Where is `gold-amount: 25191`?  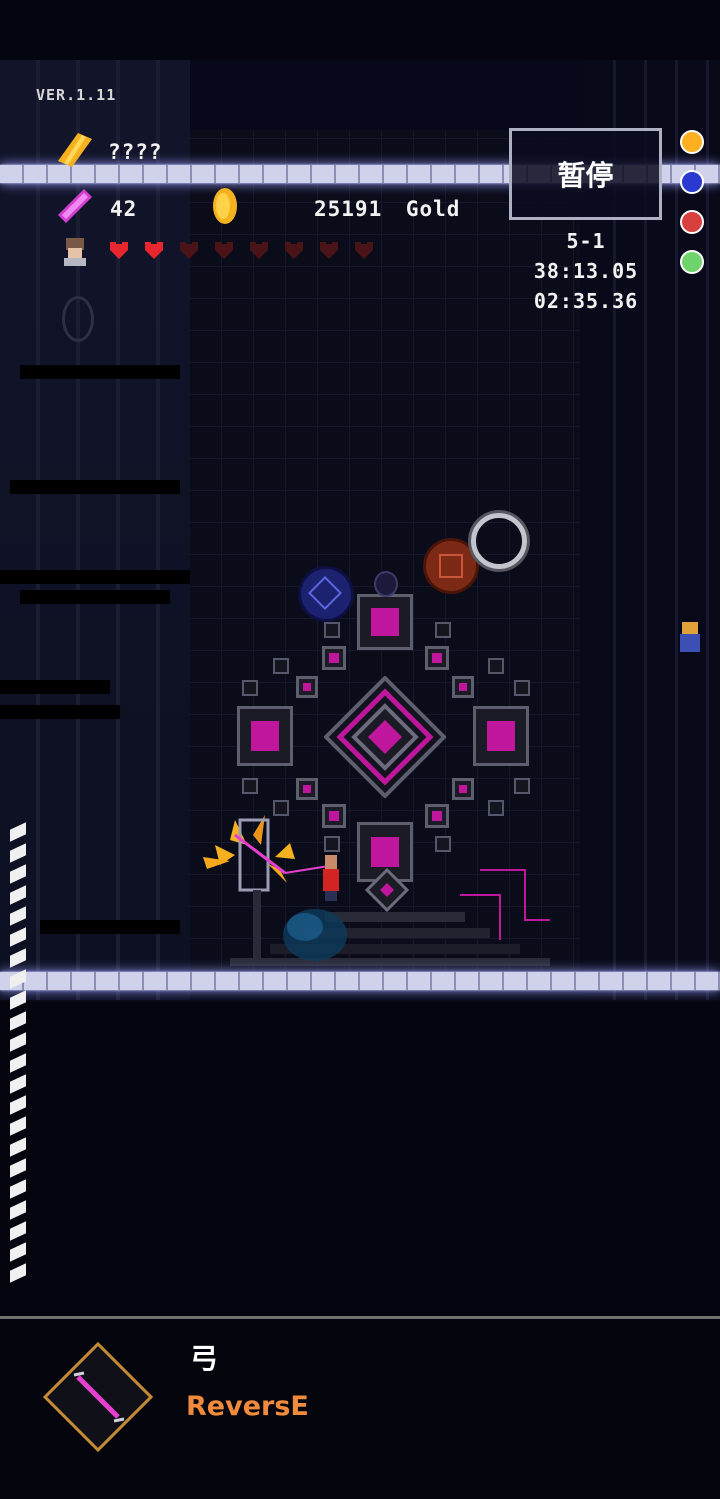 gold-amount: 25191 is located at coordinates (348, 209).